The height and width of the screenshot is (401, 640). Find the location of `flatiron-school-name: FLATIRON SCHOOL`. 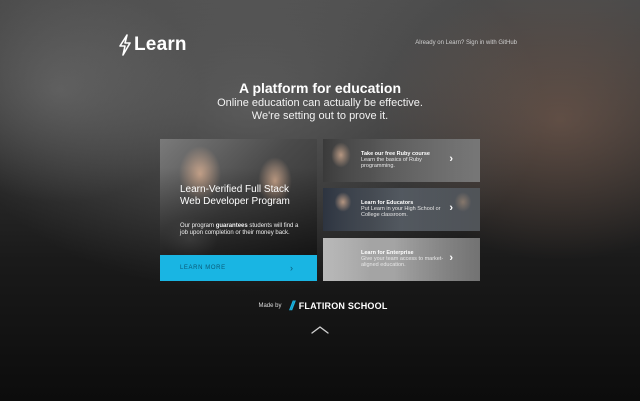

flatiron-school-name: FLATIRON SCHOOL is located at coordinates (343, 305).